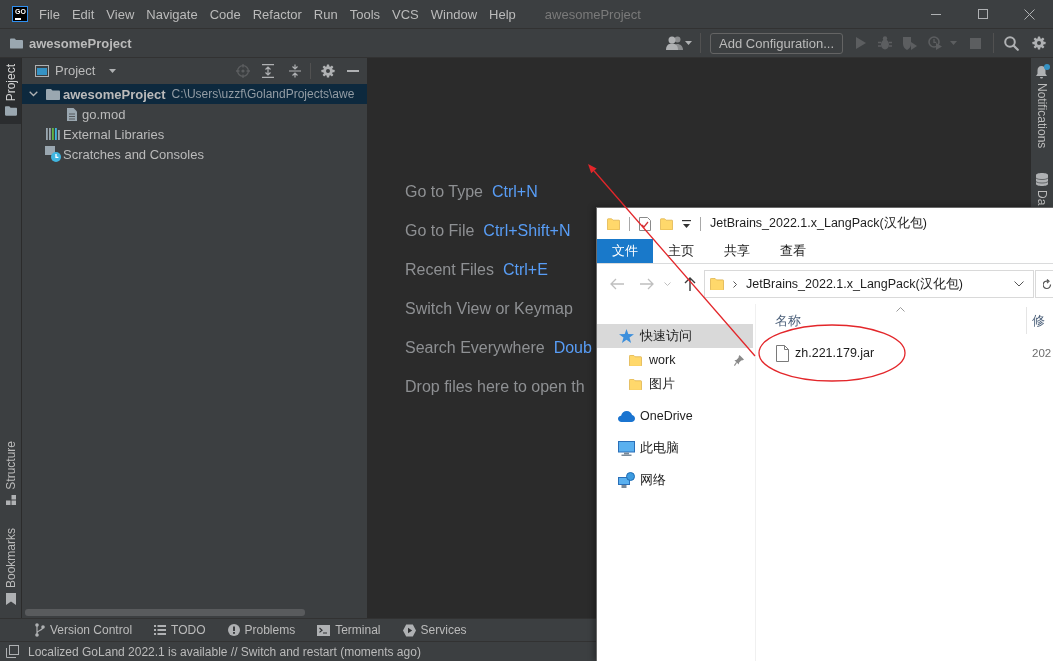 Image resolution: width=1053 pixels, height=661 pixels. What do you see at coordinates (1042, 180) in the screenshot?
I see `database-icon` at bounding box center [1042, 180].